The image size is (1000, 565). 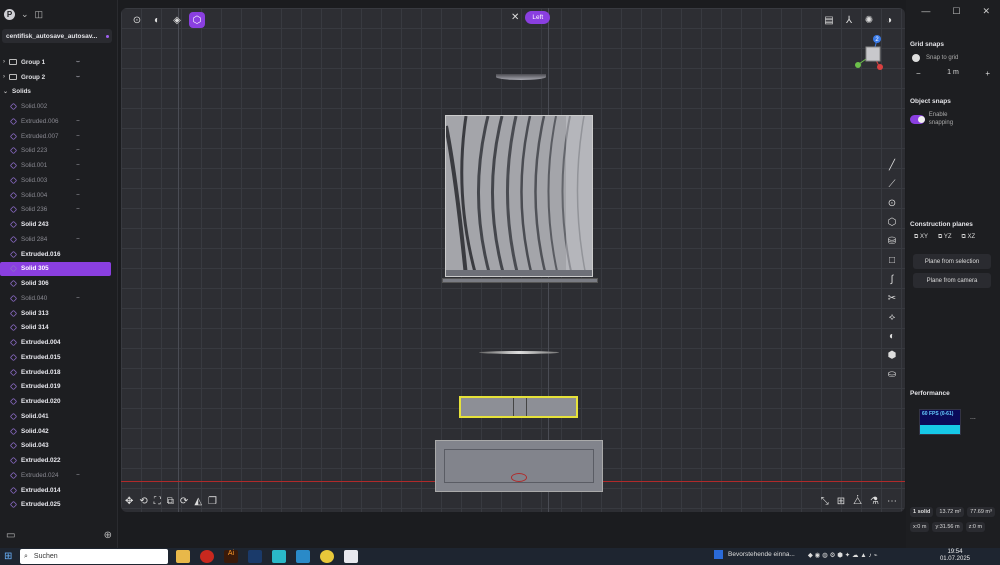 What do you see at coordinates (57, 387) in the screenshot?
I see `solid-row: Extruded.019` at bounding box center [57, 387].